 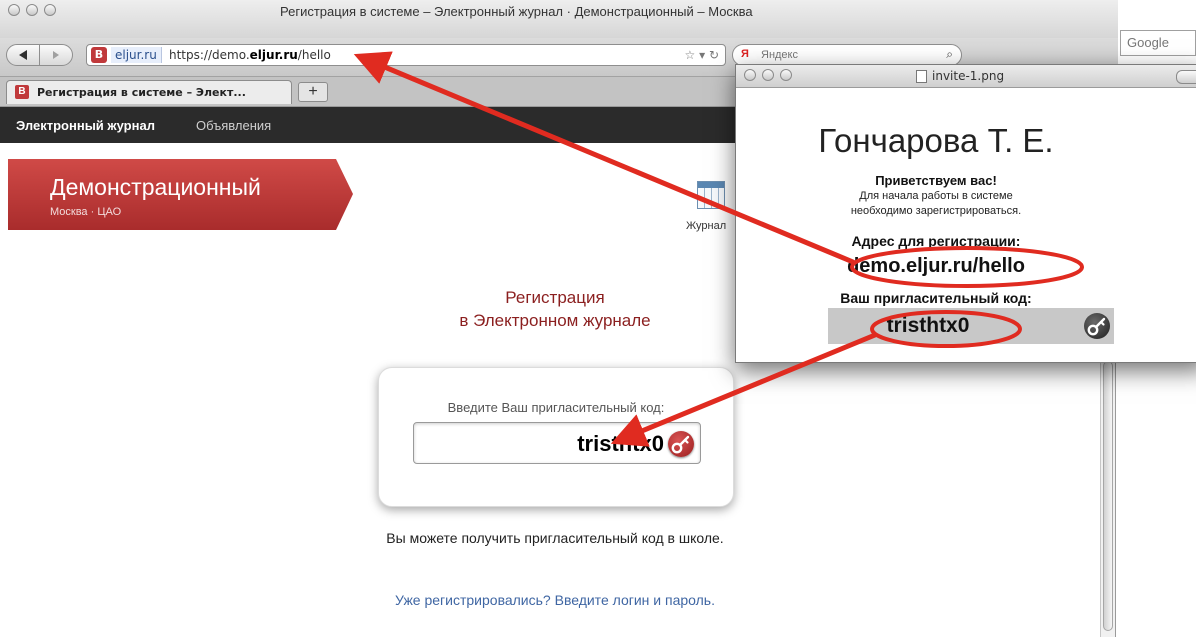 I want to click on star-icon: ☆, so click(x=689, y=55).